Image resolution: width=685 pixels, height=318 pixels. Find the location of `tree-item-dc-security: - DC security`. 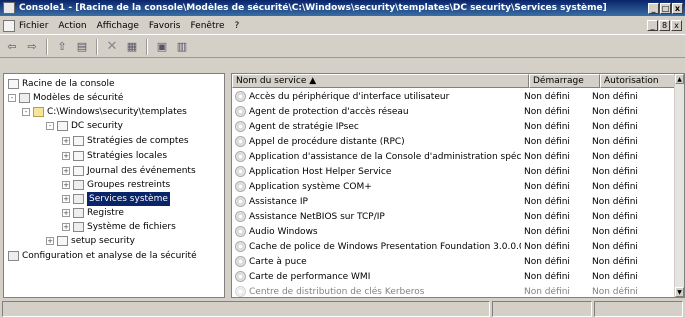

tree-item-dc-security: - DC security is located at coordinates (84, 126).